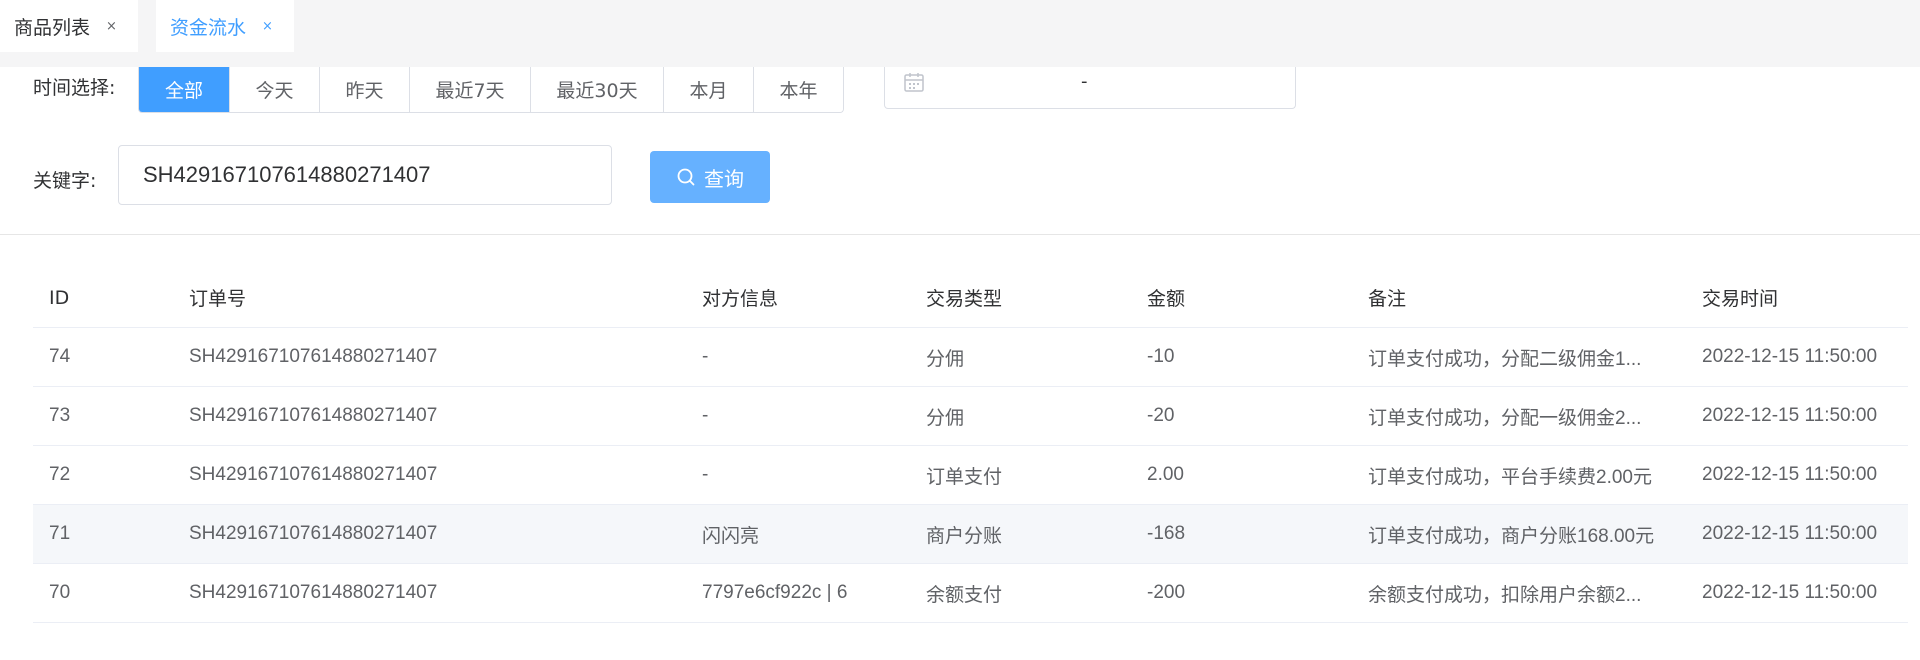 The height and width of the screenshot is (660, 1920). What do you see at coordinates (914, 82) in the screenshot?
I see `calendar-icon` at bounding box center [914, 82].